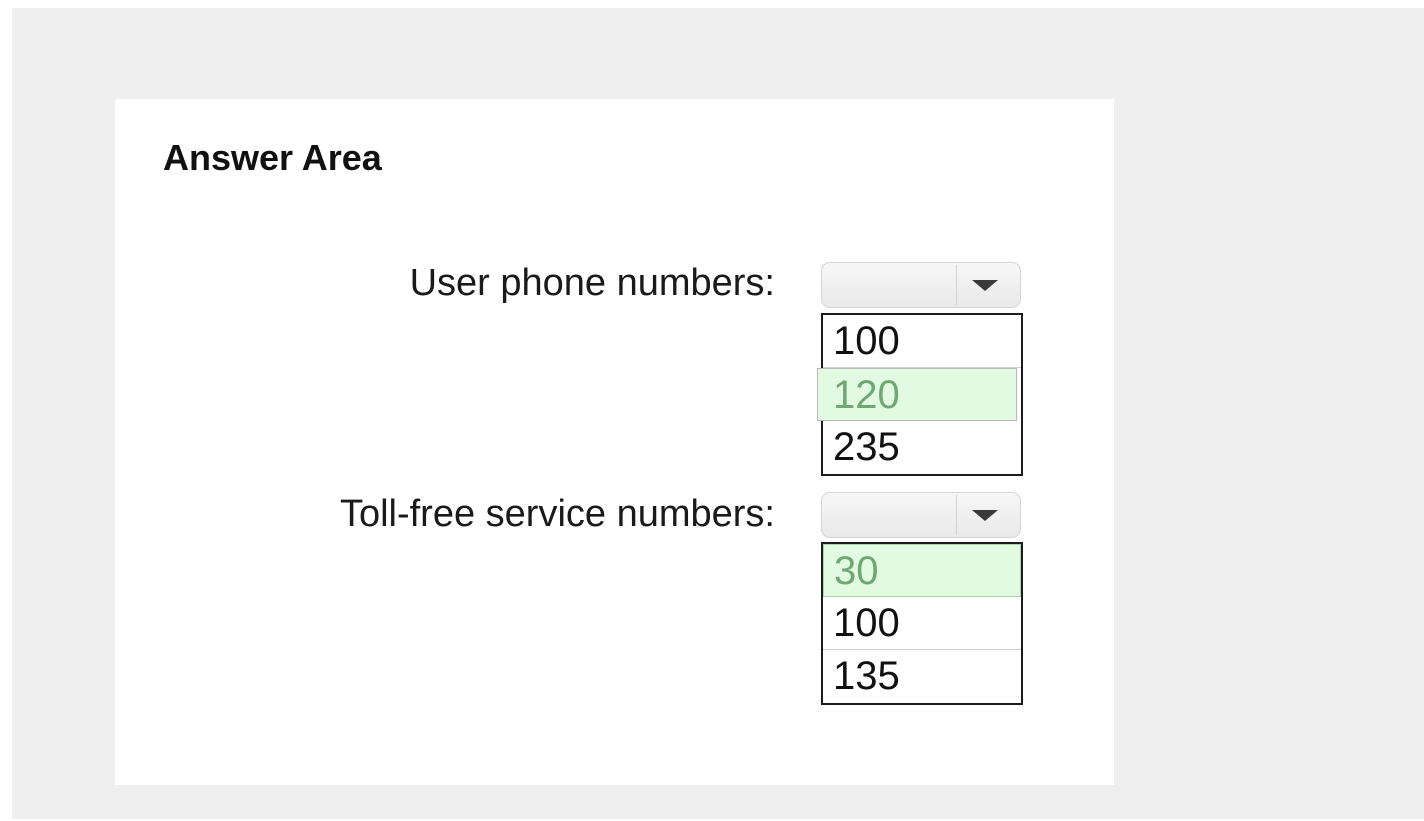  Describe the element at coordinates (922, 570) in the screenshot. I see `option-30-selected: 30` at that location.